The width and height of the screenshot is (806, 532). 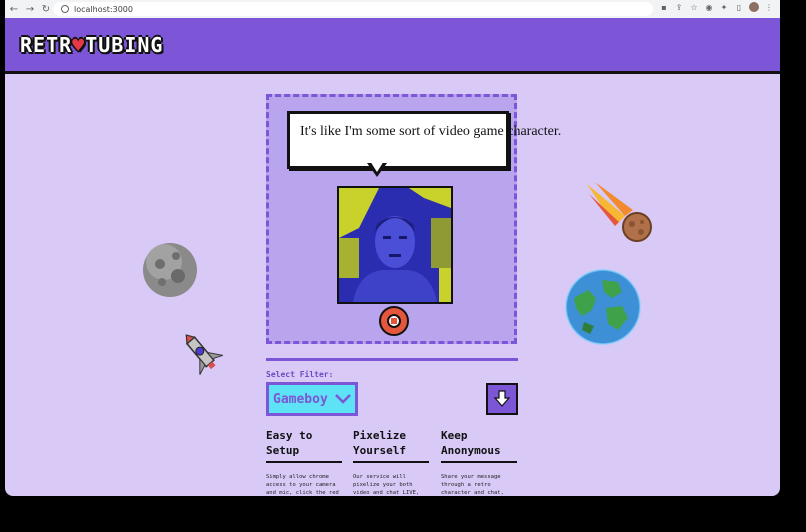 What do you see at coordinates (664, 7) in the screenshot?
I see `camera-icon: ▪` at bounding box center [664, 7].